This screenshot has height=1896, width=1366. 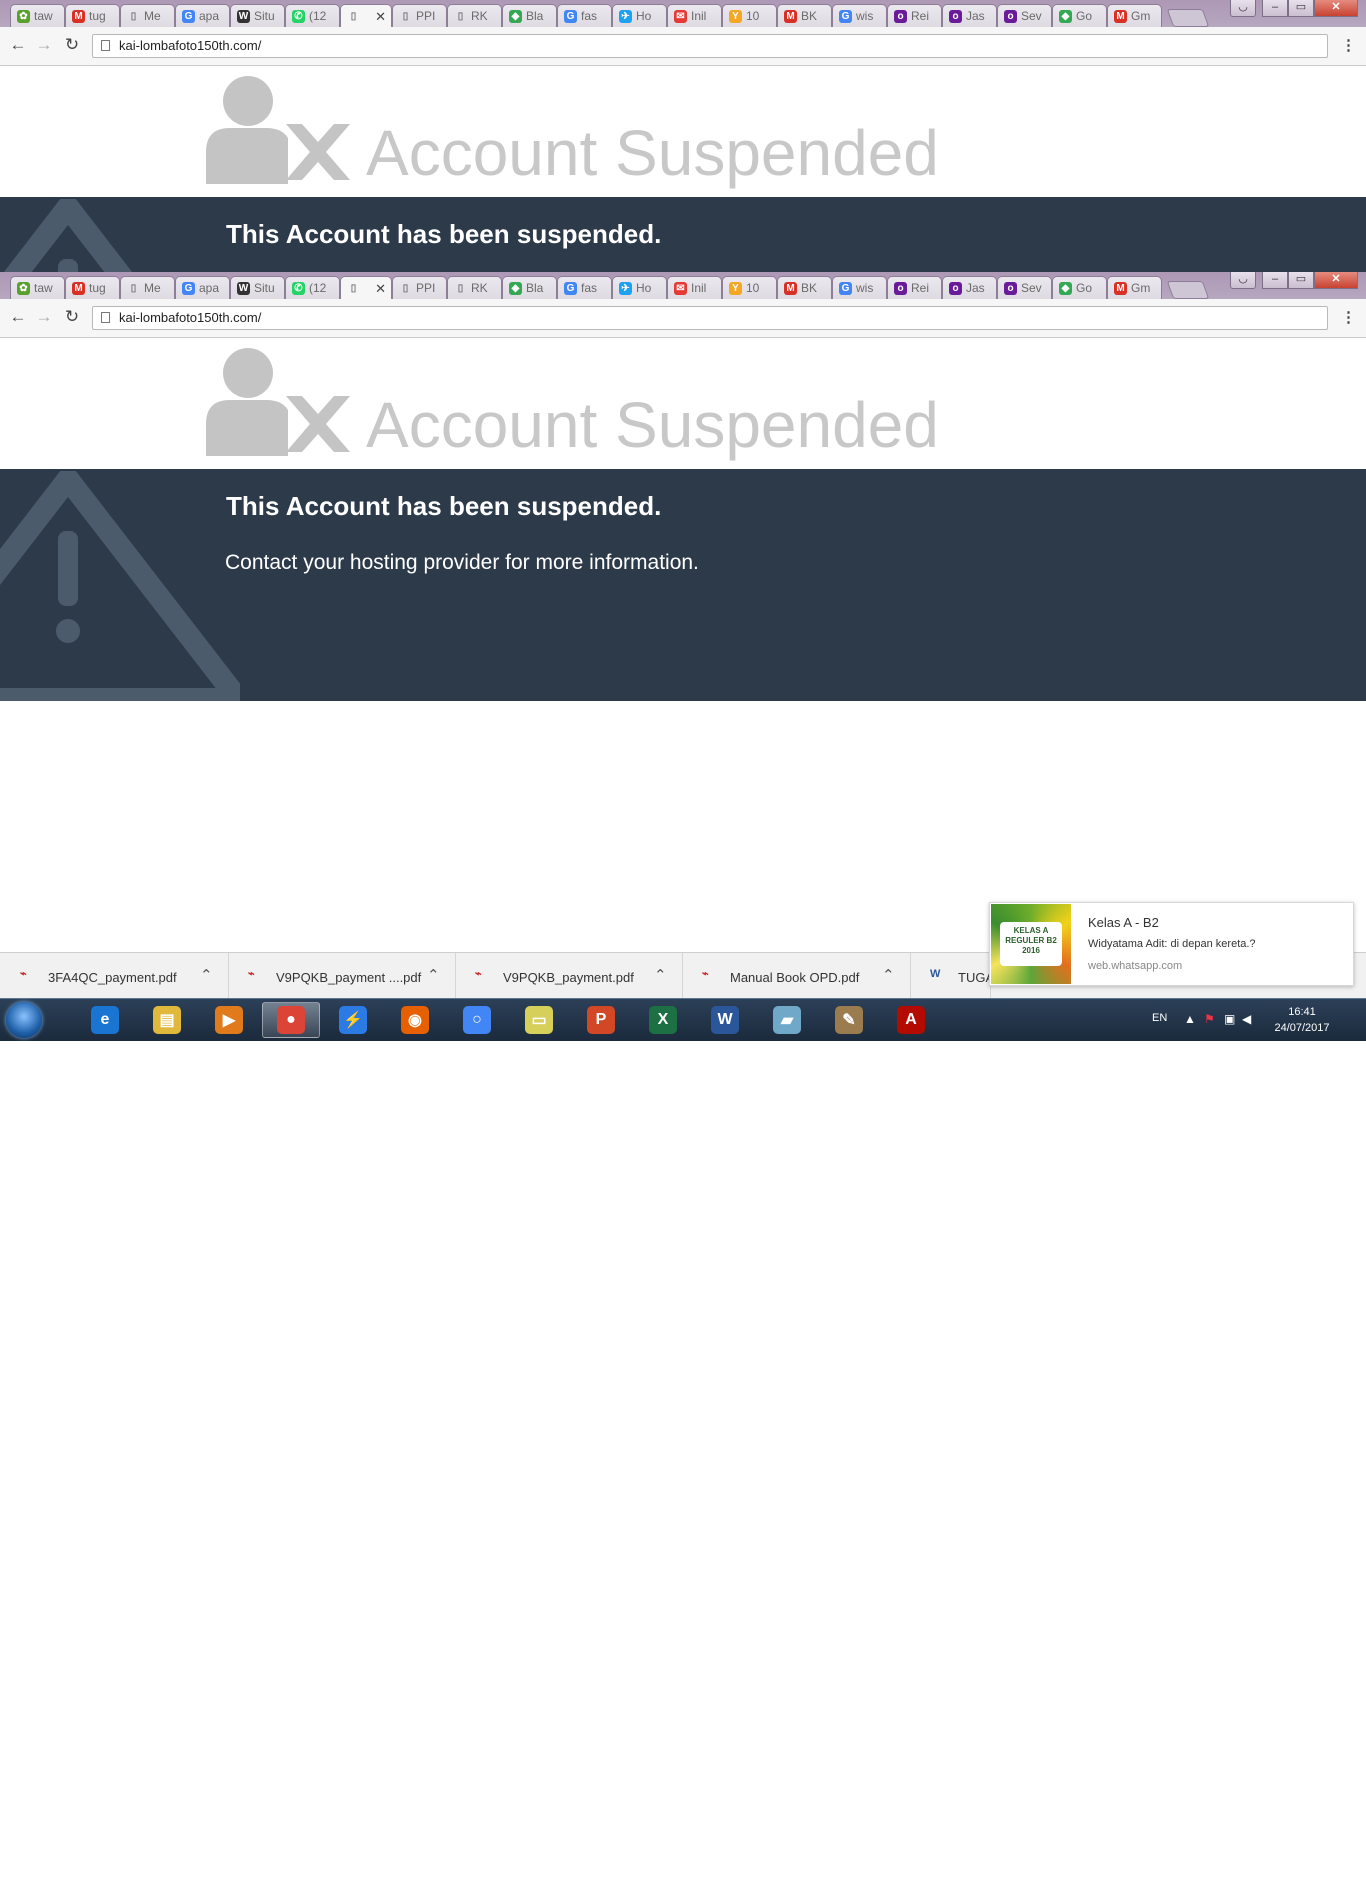 I want to click on taskbar-app-button: ▶, so click(x=229, y=1020).